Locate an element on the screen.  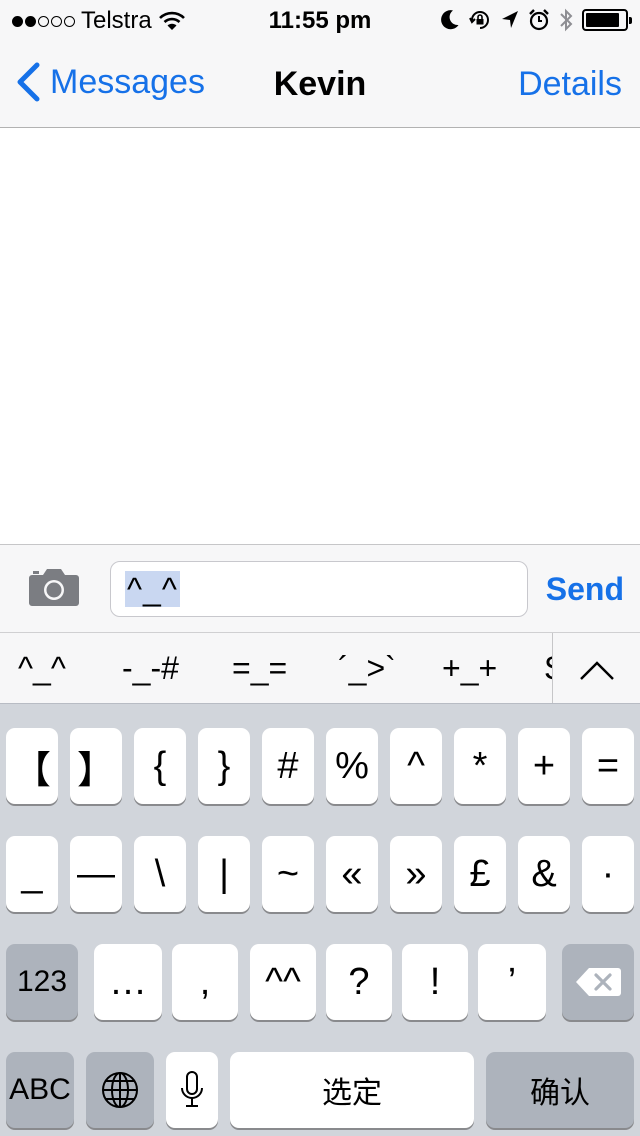
candidate-item: ^_^ is located at coordinates (42, 668).